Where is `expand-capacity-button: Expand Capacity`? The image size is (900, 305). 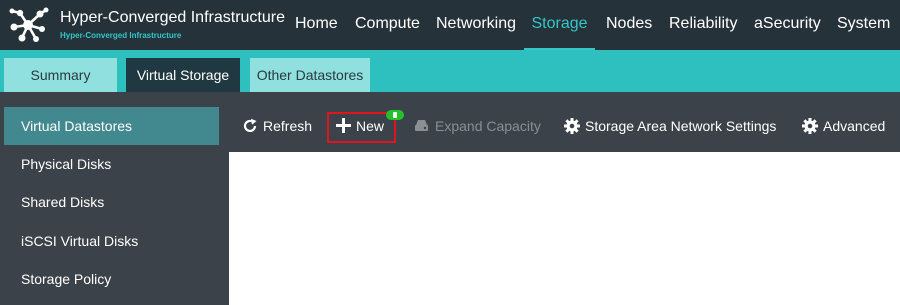 expand-capacity-button: Expand Capacity is located at coordinates (477, 129).